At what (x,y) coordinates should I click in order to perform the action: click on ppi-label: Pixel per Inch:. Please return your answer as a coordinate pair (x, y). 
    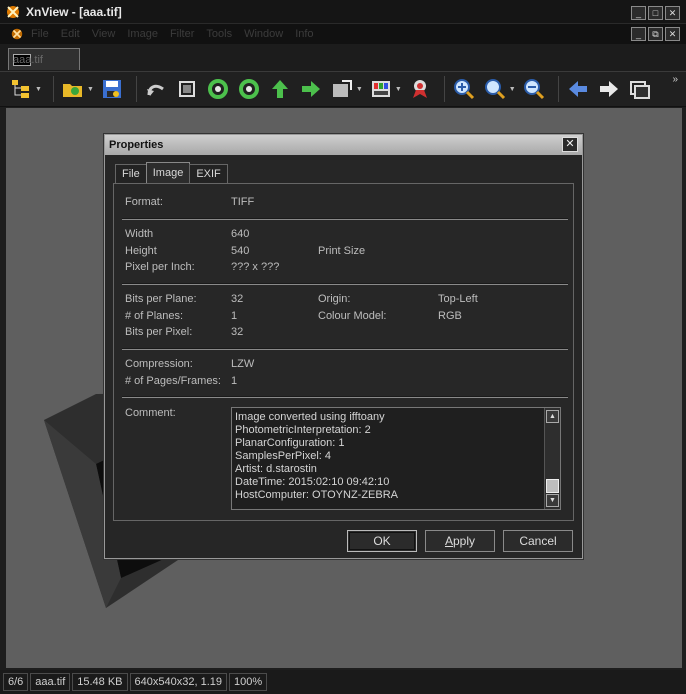
    Looking at the image, I should click on (160, 267).